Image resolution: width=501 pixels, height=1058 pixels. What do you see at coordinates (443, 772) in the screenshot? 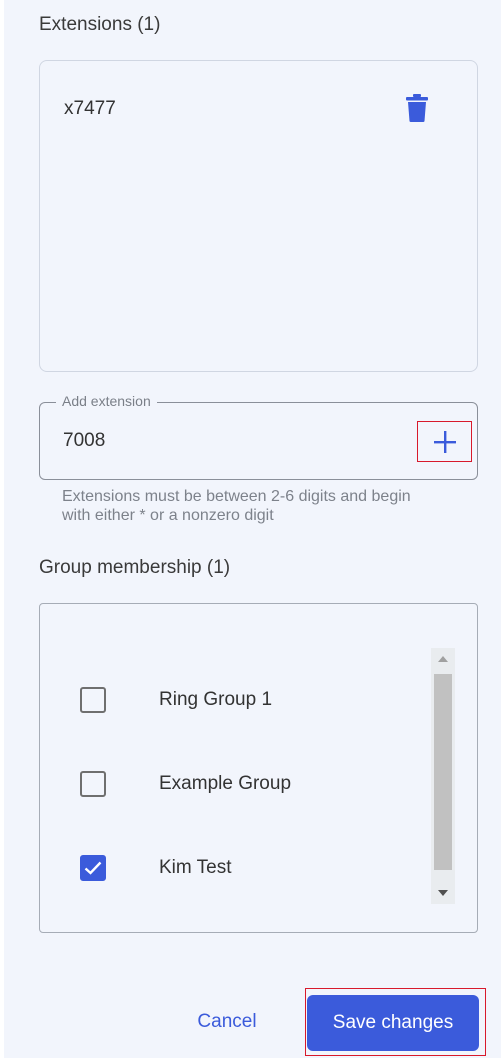
I see `scroll-thumb` at bounding box center [443, 772].